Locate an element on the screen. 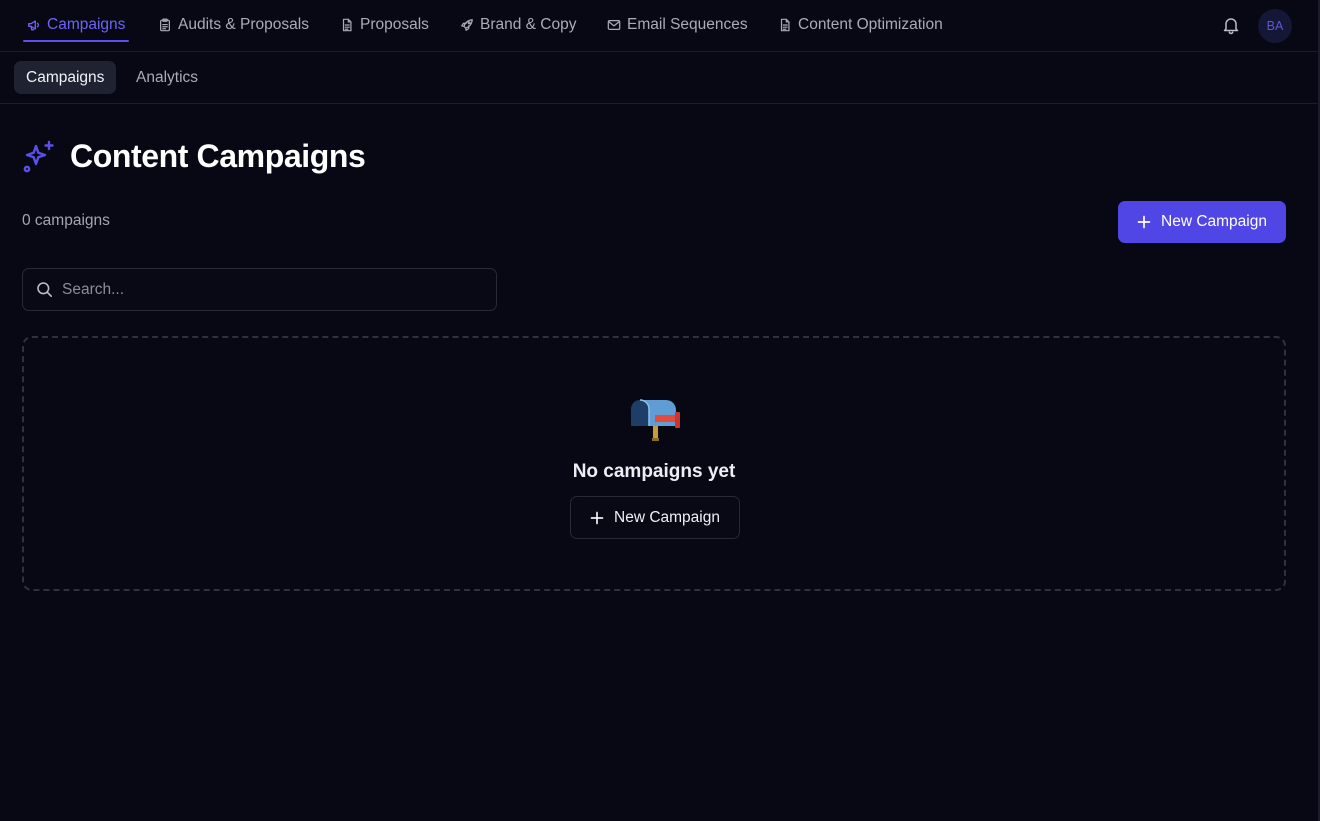 This screenshot has height=821, width=1320. campaign-count: 0 campaigns is located at coordinates (66, 220).